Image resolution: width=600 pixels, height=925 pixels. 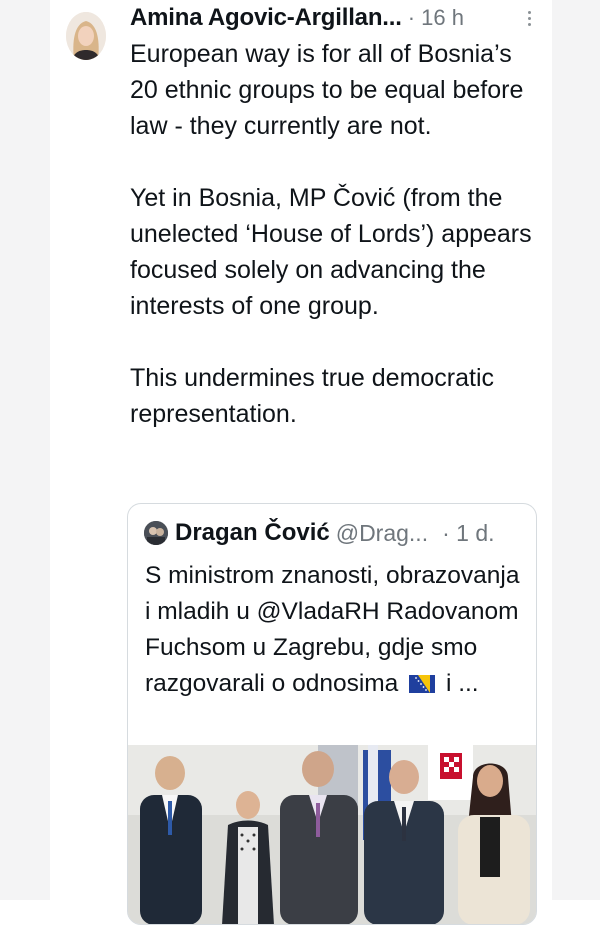 I want to click on quoted-tweet-timestamp: · 1 d., so click(x=468, y=533).